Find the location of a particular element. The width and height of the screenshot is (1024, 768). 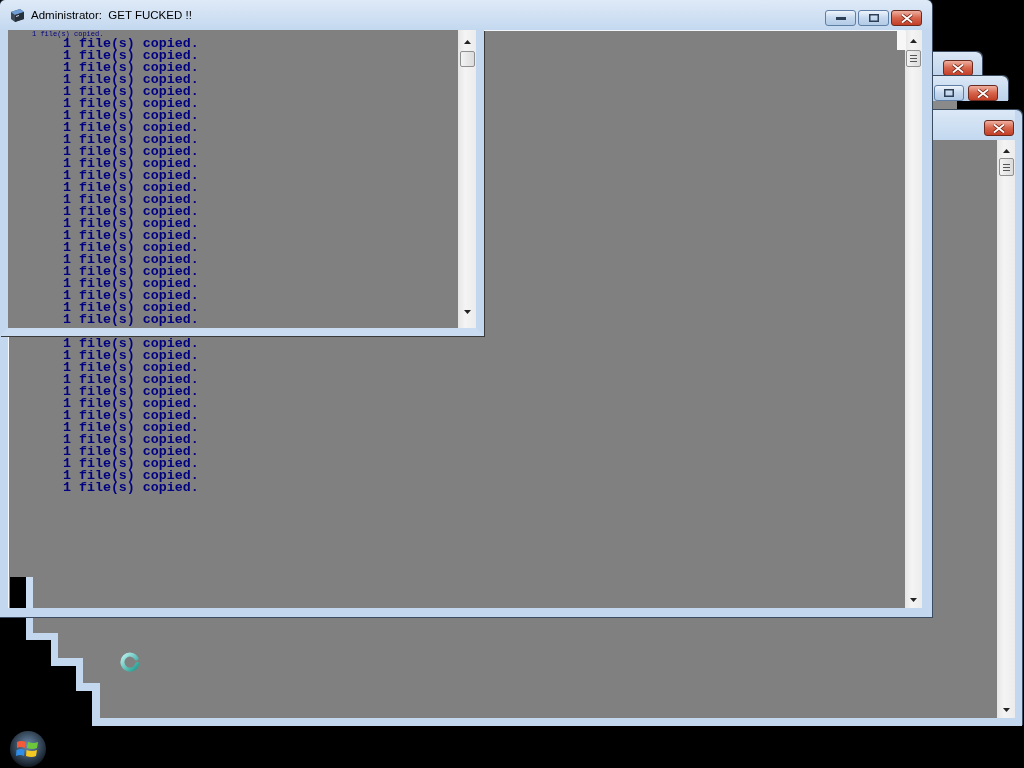

start-orb-icon is located at coordinates (28, 749).